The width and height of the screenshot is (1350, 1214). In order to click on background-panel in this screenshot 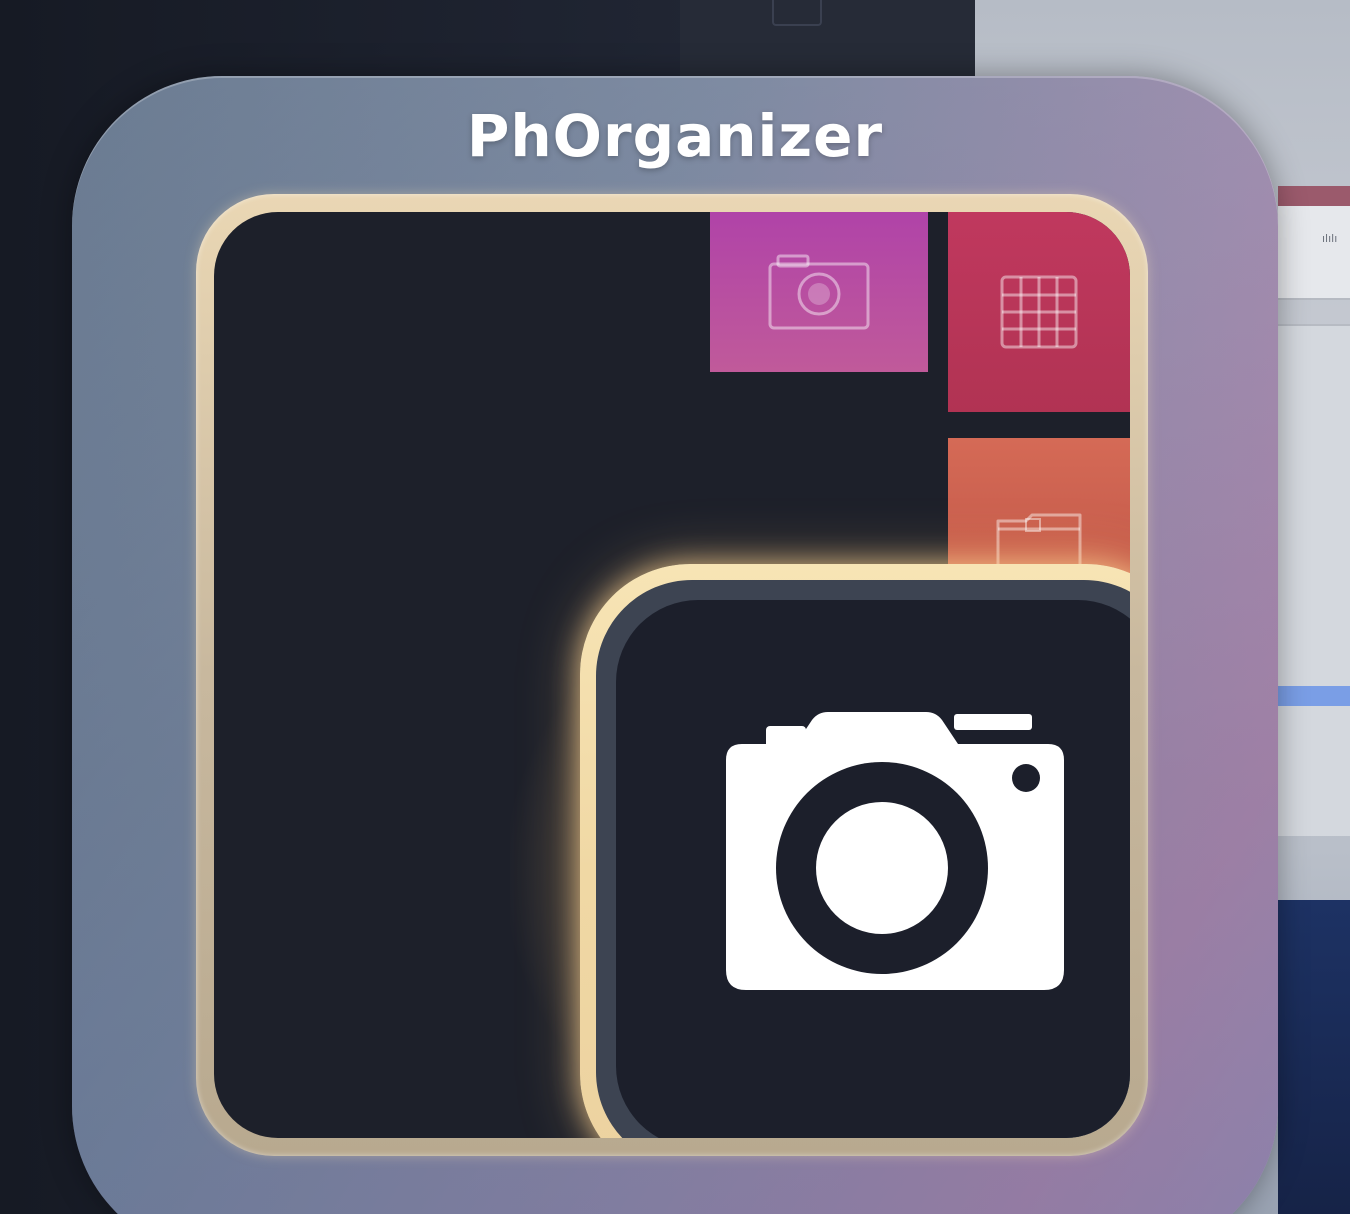, I will do `click(827, 40)`.